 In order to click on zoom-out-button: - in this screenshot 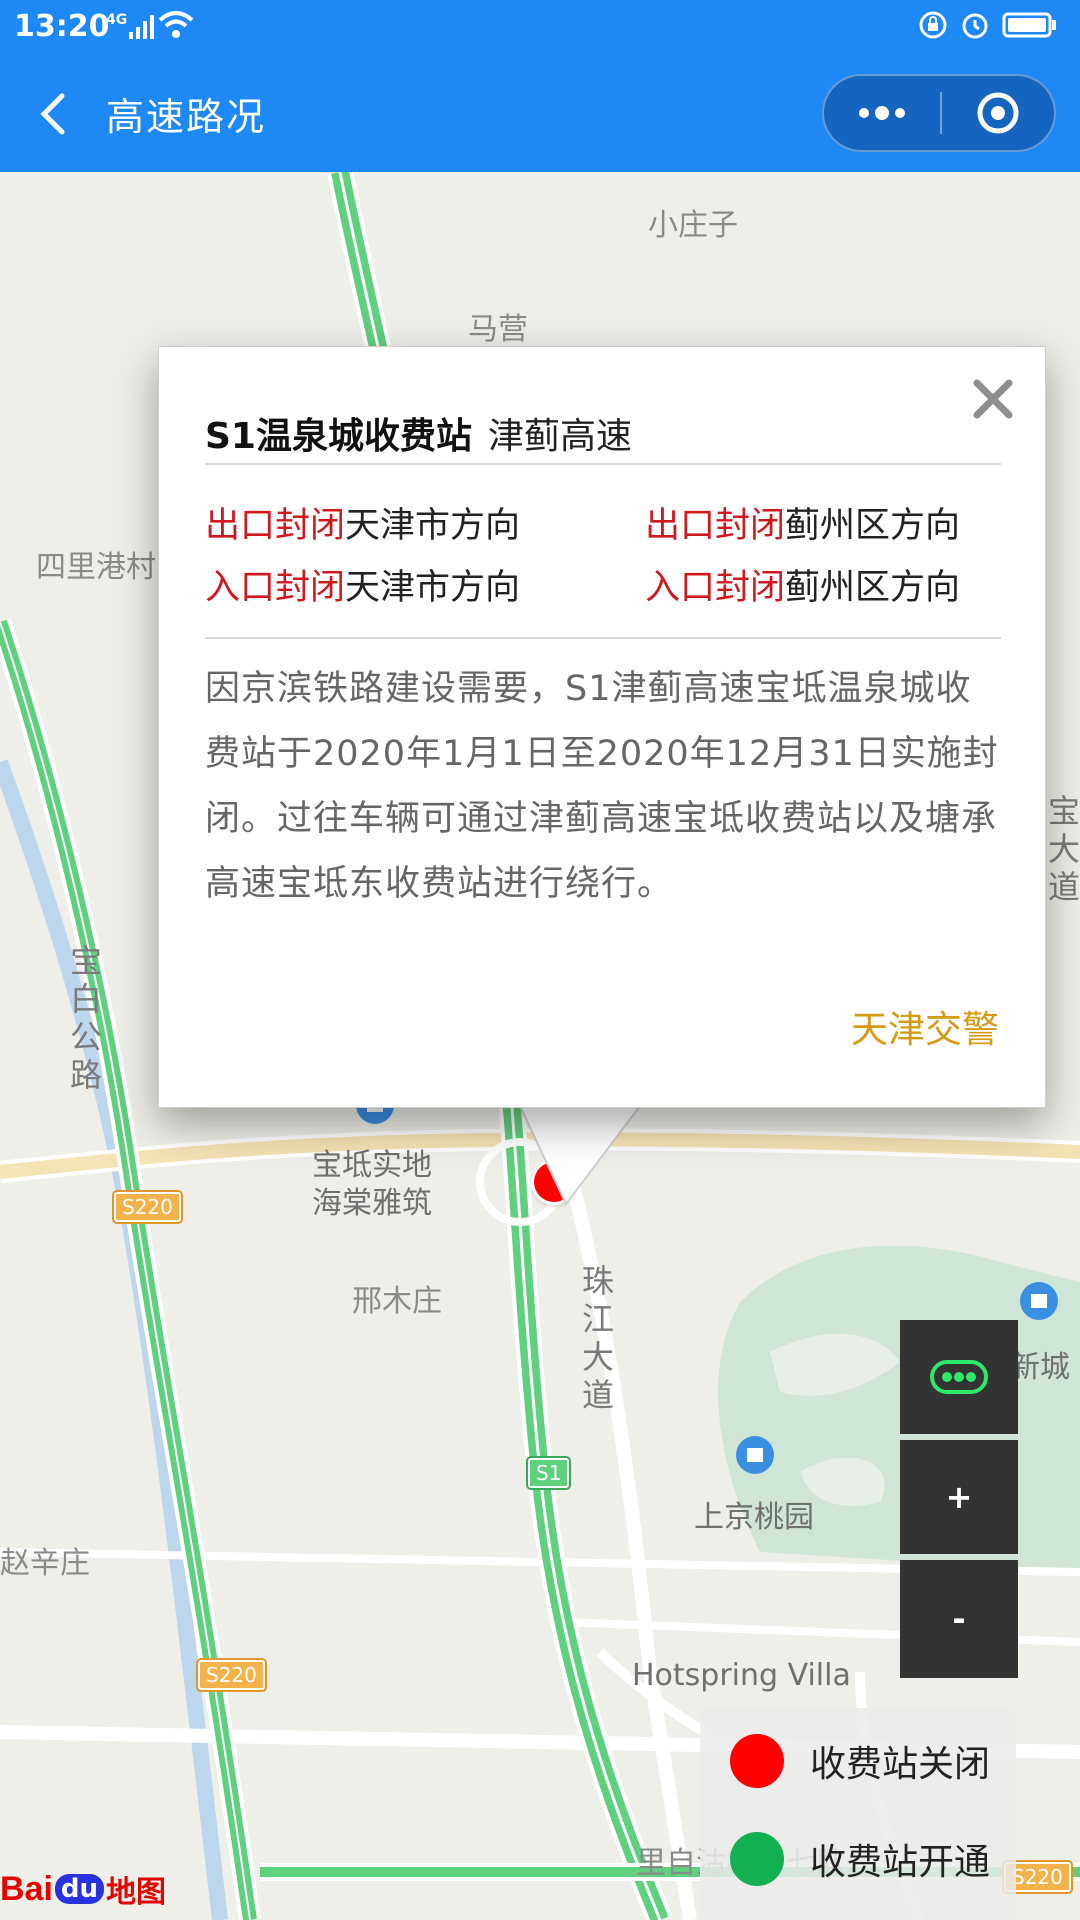, I will do `click(959, 1619)`.